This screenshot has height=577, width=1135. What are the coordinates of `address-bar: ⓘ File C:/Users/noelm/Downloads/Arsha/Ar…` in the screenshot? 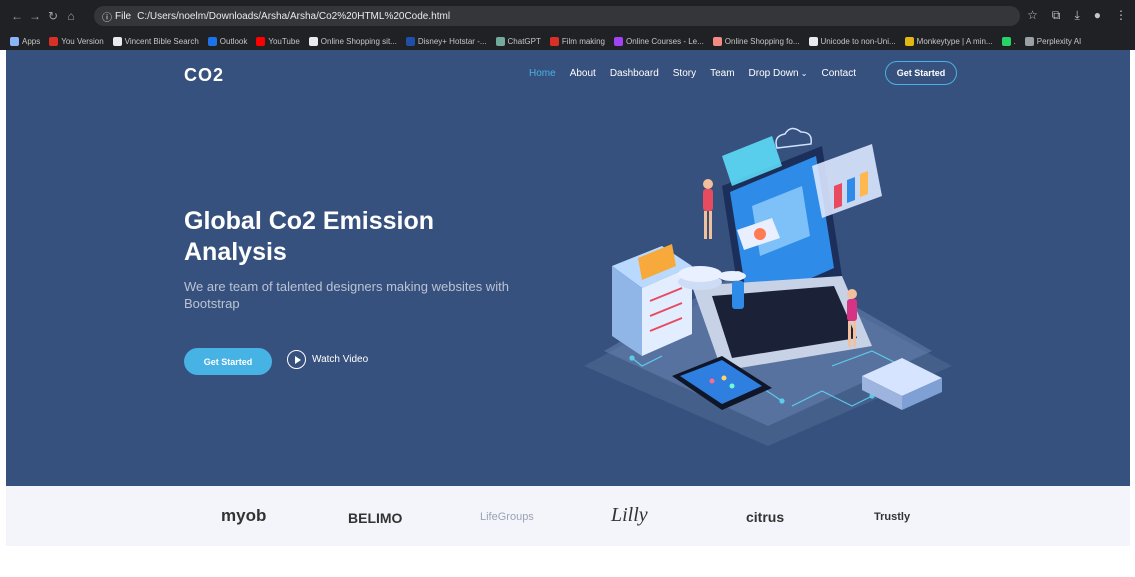 It's located at (557, 16).